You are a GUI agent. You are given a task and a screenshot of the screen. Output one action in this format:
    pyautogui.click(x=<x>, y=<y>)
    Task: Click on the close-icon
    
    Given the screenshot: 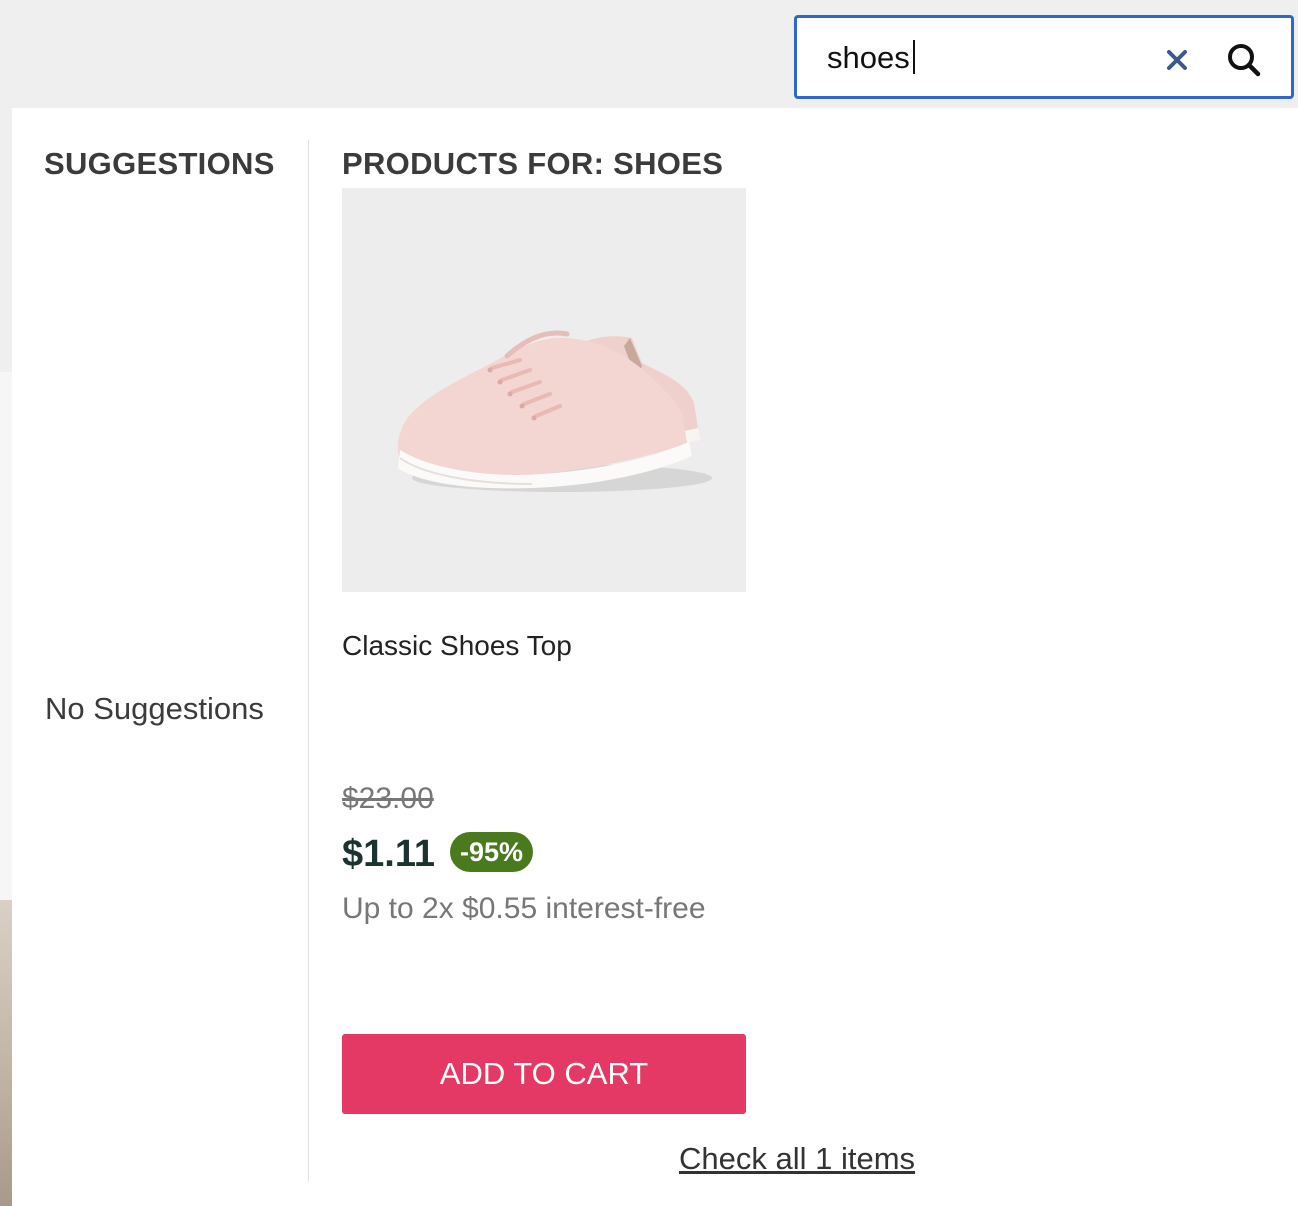 What is the action you would take?
    pyautogui.click(x=1177, y=60)
    